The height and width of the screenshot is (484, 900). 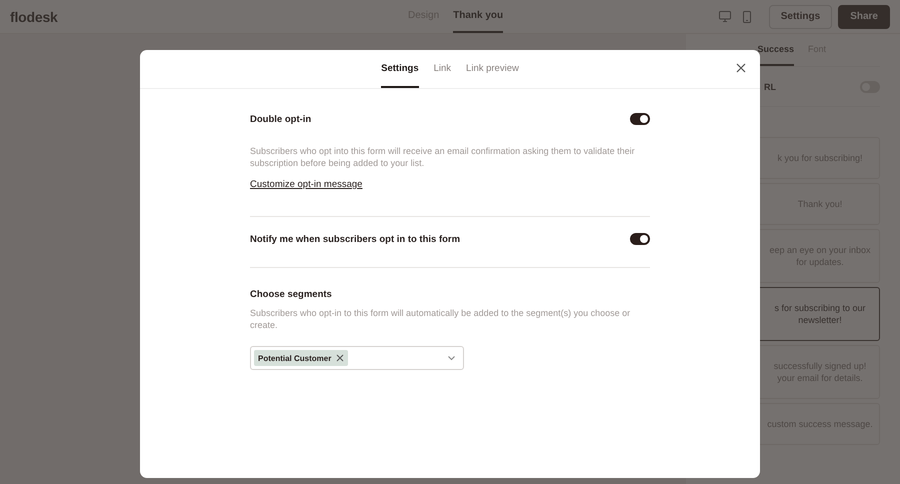 What do you see at coordinates (34, 16) in the screenshot?
I see `logo: flodesk` at bounding box center [34, 16].